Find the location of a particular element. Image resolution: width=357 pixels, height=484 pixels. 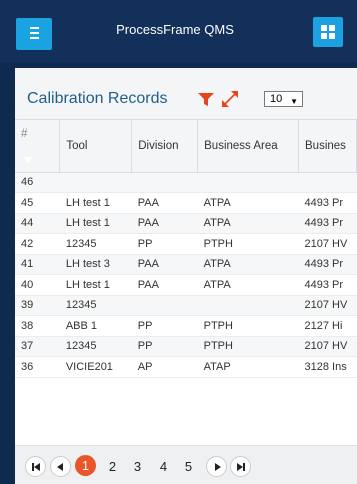

page-5: 5 is located at coordinates (188, 467).